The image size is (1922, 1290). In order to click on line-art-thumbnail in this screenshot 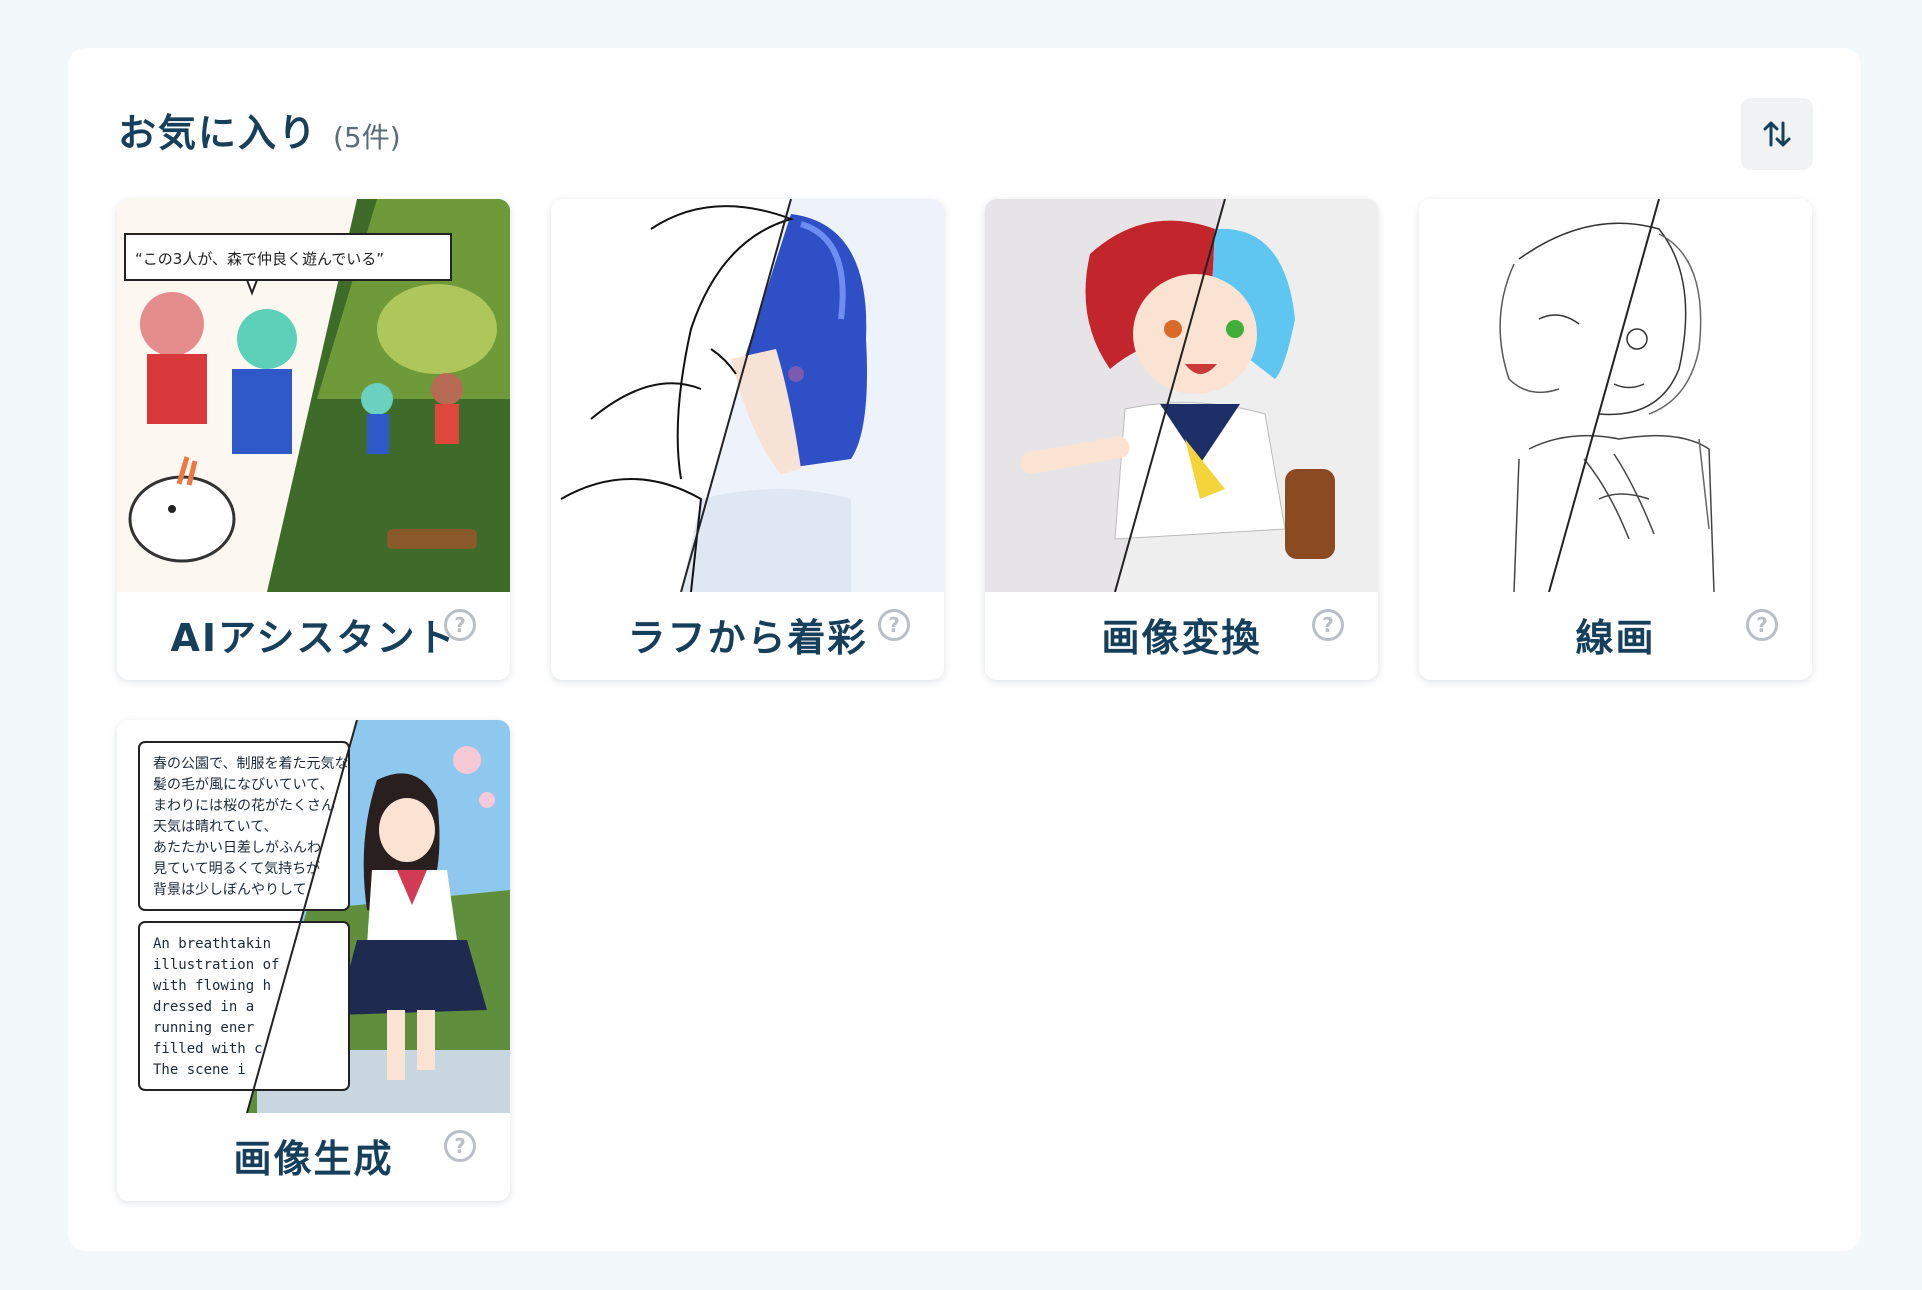, I will do `click(1615, 395)`.